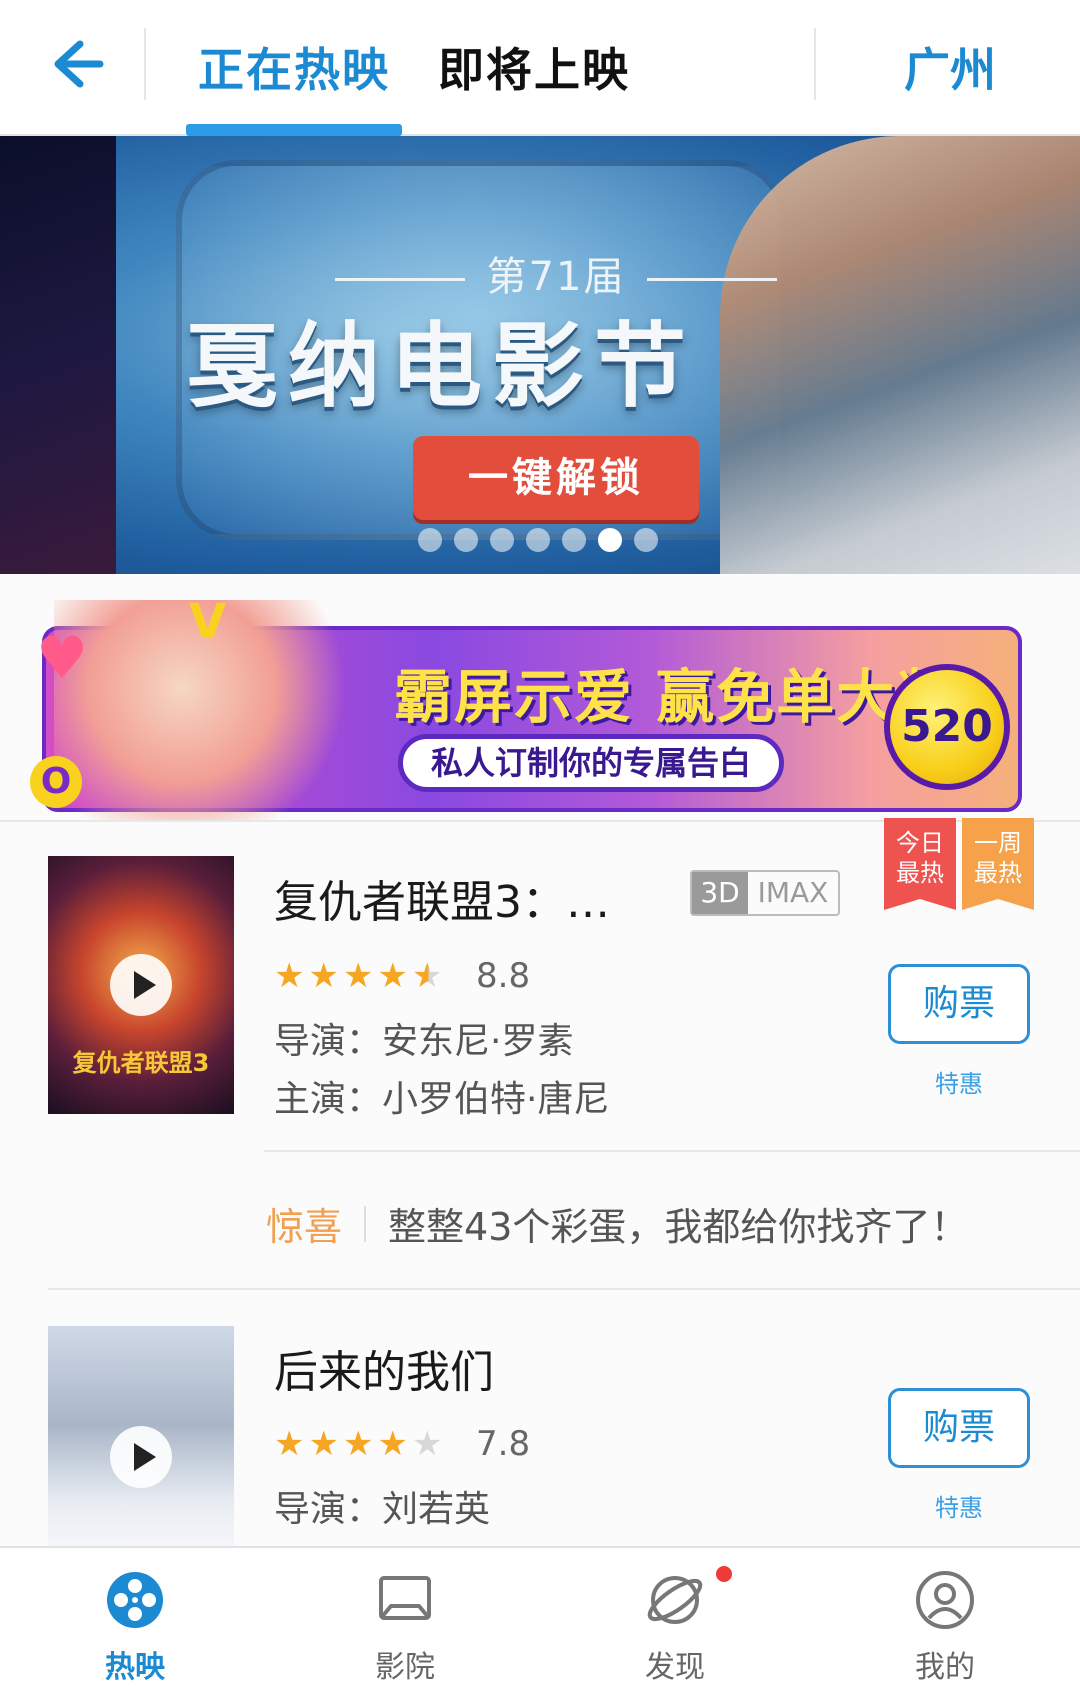  Describe the element at coordinates (534, 67) in the screenshot. I see `tab-coming-soon: 即将上映` at that location.